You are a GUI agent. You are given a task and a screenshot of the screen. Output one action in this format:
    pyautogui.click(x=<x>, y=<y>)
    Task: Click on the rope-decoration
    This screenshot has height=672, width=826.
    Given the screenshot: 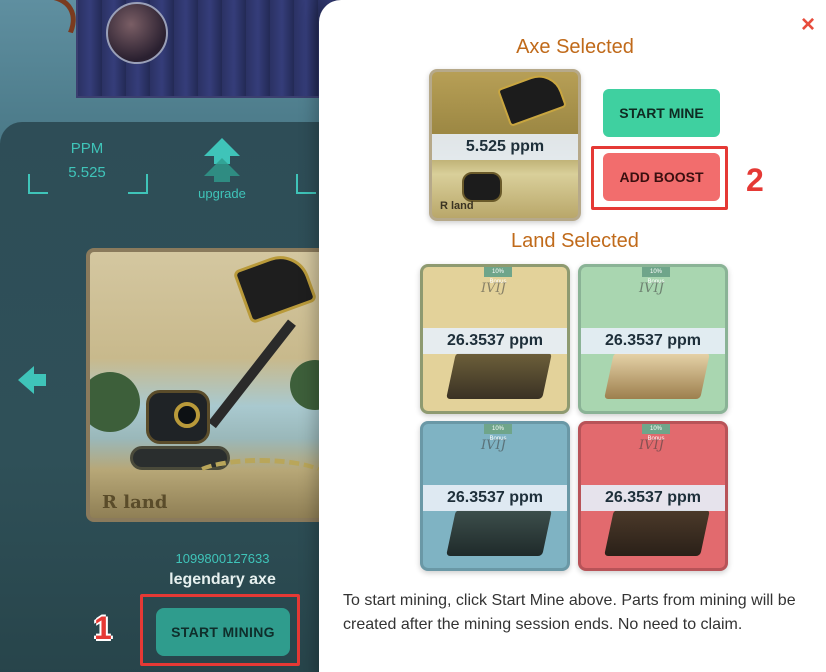 What is the action you would take?
    pyautogui.click(x=260, y=478)
    